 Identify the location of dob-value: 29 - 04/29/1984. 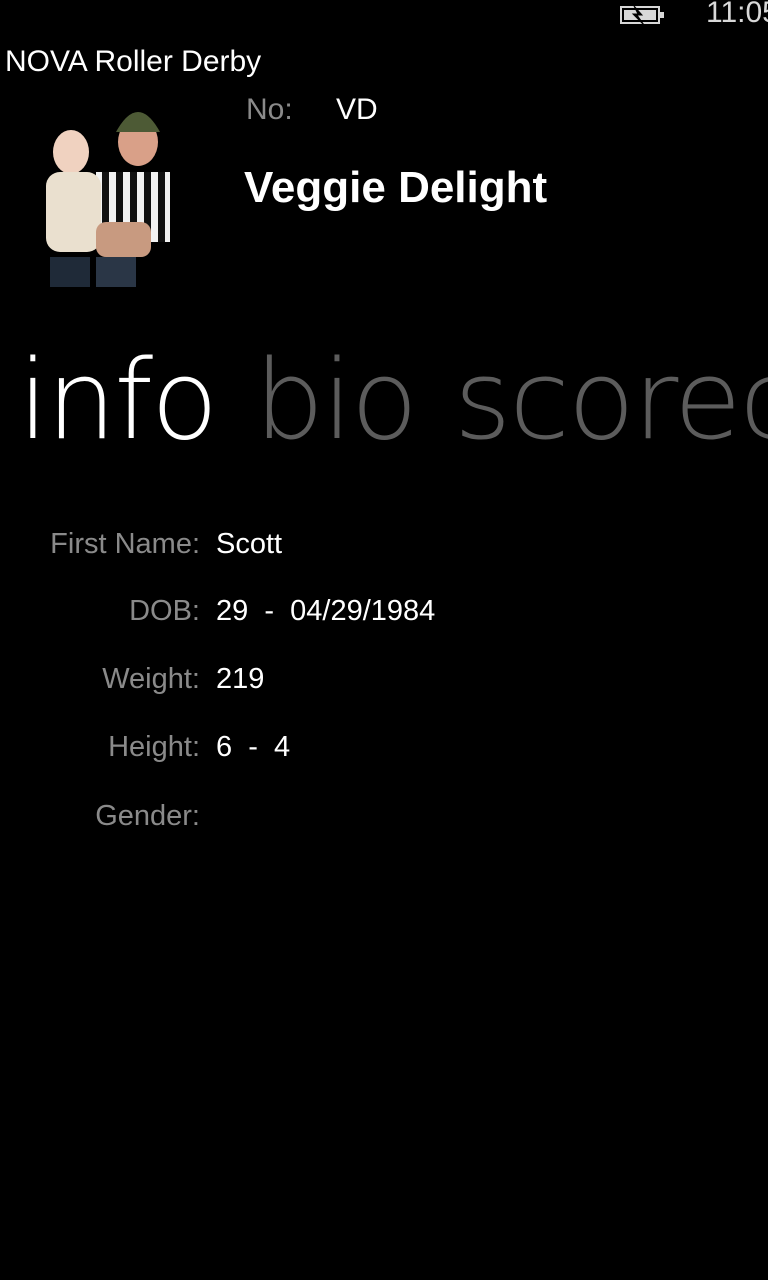
(326, 611).